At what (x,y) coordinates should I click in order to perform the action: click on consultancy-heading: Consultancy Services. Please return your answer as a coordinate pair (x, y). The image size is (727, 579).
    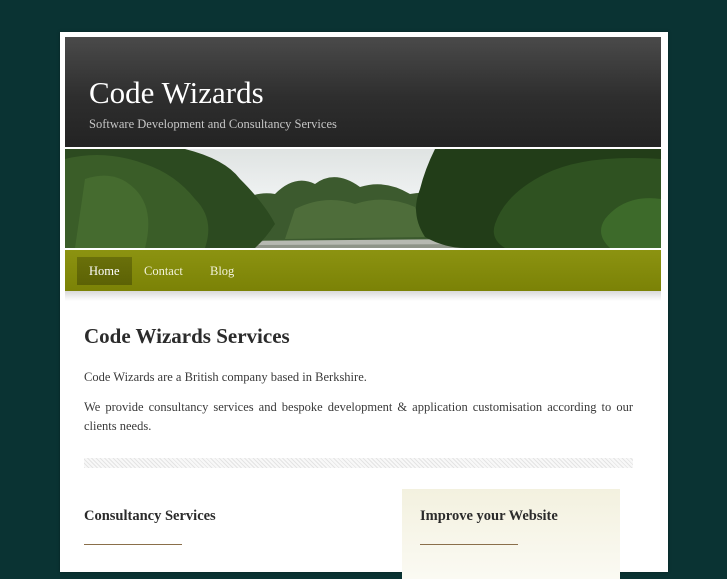
    Looking at the image, I should click on (150, 516).